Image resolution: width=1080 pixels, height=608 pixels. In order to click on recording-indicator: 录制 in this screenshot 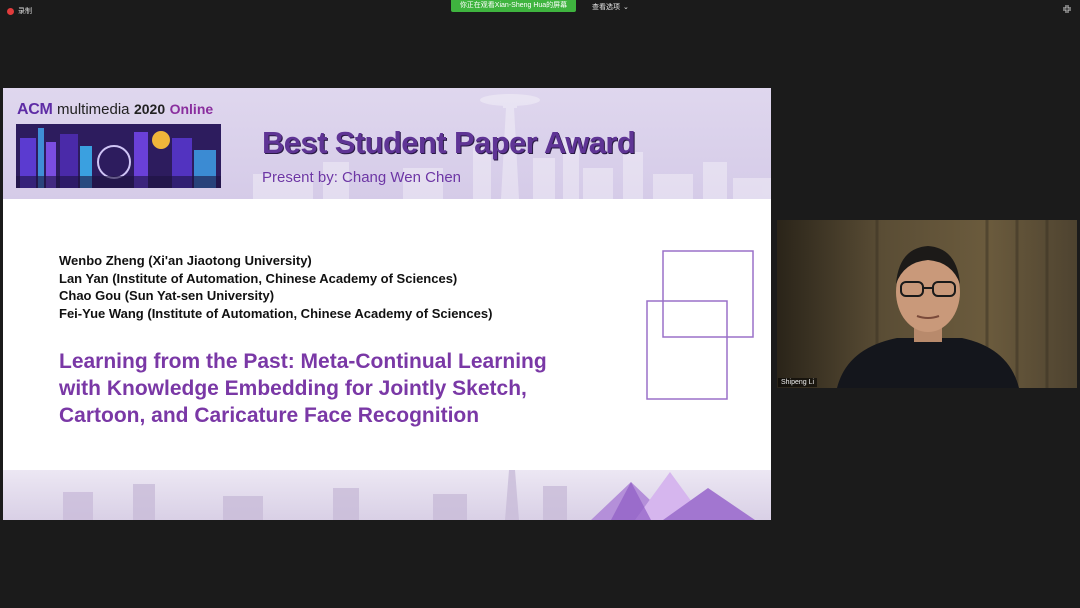, I will do `click(19, 11)`.